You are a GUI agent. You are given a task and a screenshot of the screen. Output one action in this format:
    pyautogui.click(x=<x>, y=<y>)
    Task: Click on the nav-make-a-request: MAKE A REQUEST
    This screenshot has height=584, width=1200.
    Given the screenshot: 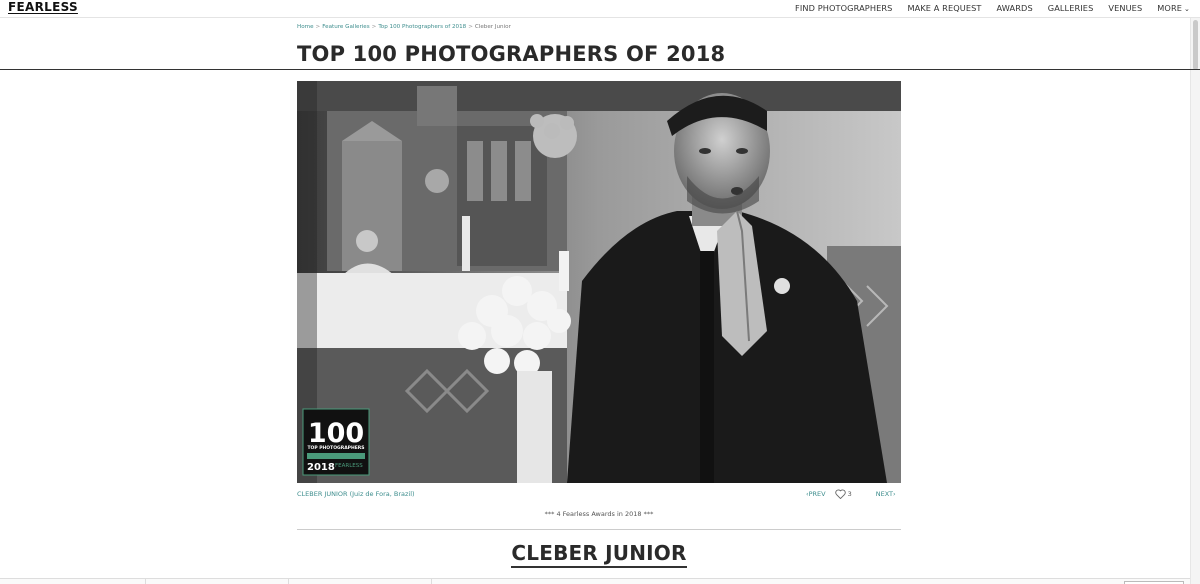 What is the action you would take?
    pyautogui.click(x=944, y=8)
    